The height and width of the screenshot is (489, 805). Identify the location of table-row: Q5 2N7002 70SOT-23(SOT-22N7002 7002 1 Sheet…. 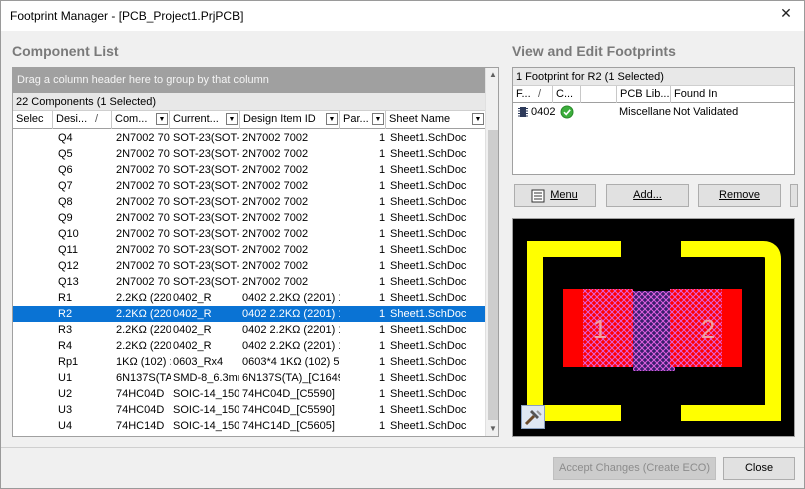
(249, 154).